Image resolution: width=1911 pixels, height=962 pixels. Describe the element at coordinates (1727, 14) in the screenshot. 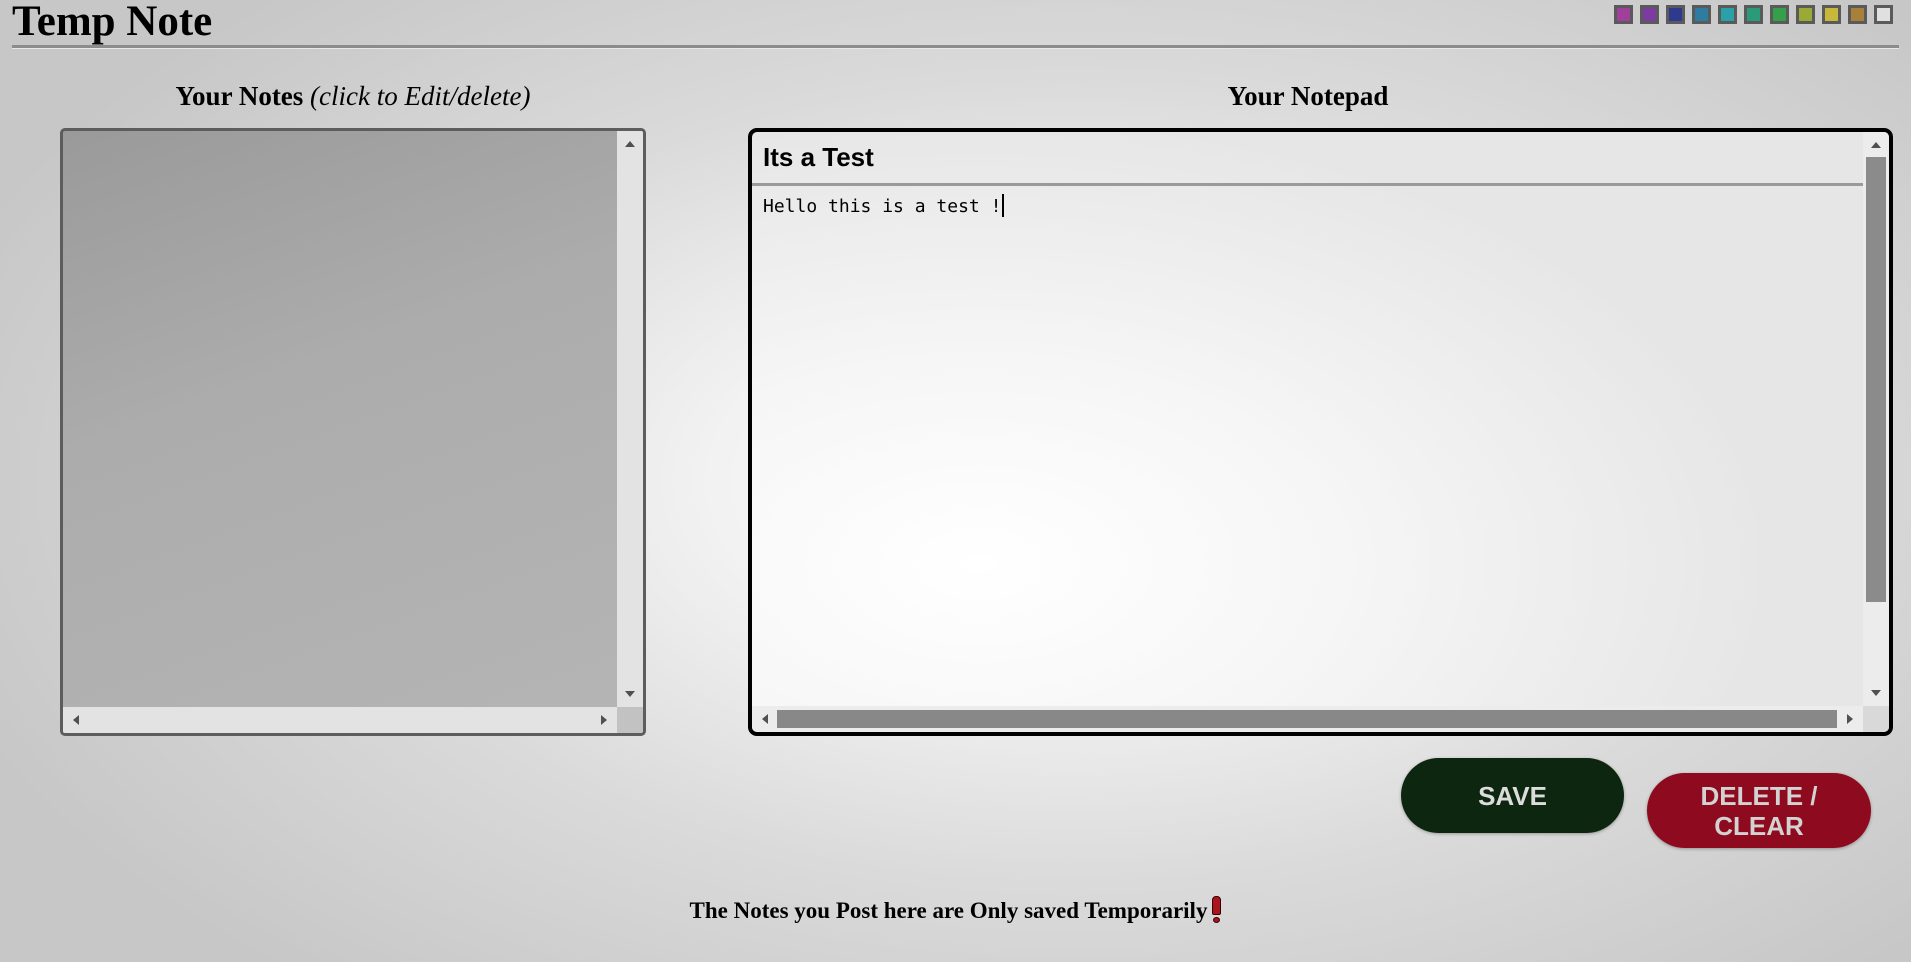

I see `swatch-teal` at that location.